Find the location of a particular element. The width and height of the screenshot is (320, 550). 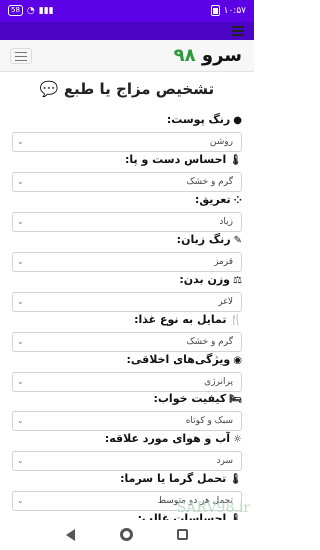

label-sleep-quality: 🛏کیفیت خواب: is located at coordinates (197, 398).